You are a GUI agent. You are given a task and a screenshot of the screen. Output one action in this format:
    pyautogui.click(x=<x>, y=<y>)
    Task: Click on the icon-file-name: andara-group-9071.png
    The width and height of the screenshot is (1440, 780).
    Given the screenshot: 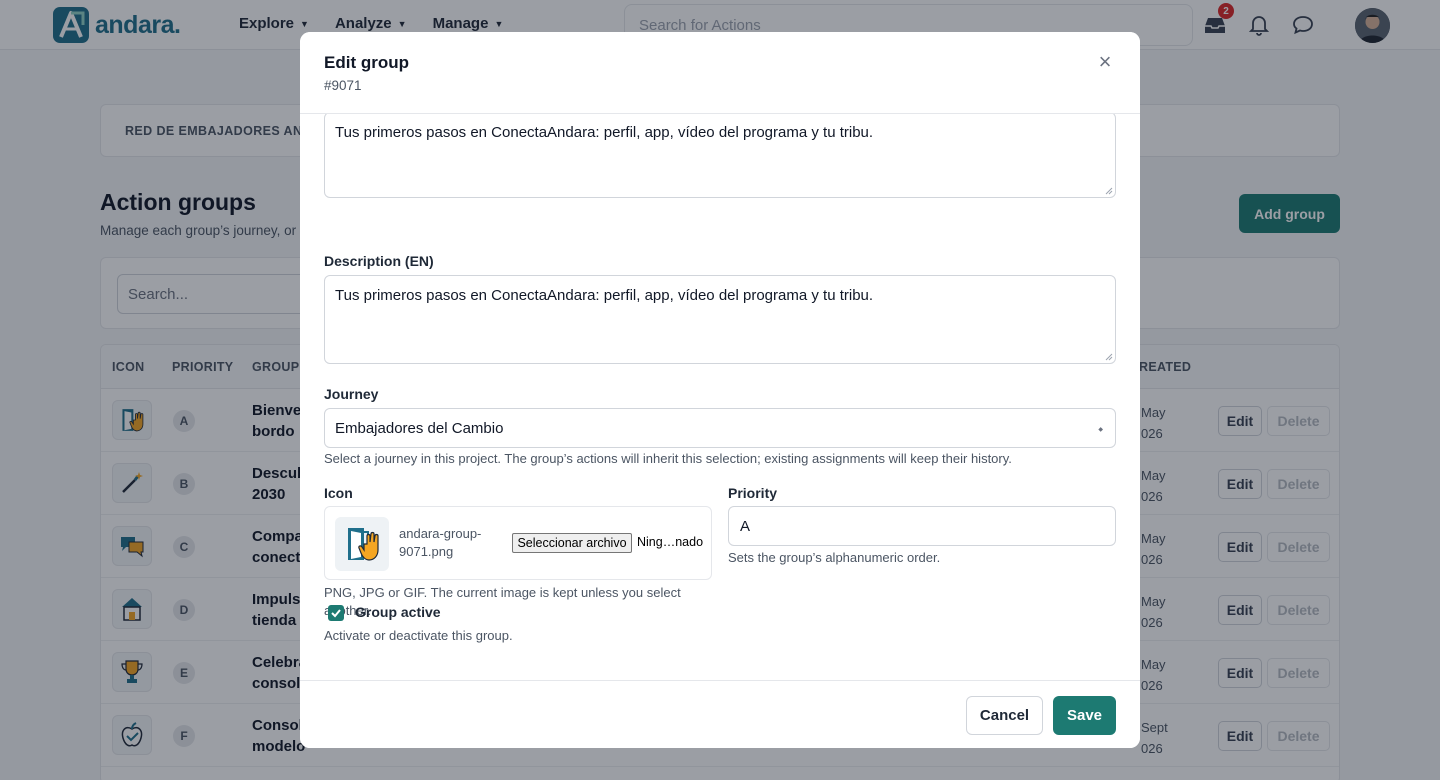 What is the action you would take?
    pyautogui.click(x=440, y=542)
    